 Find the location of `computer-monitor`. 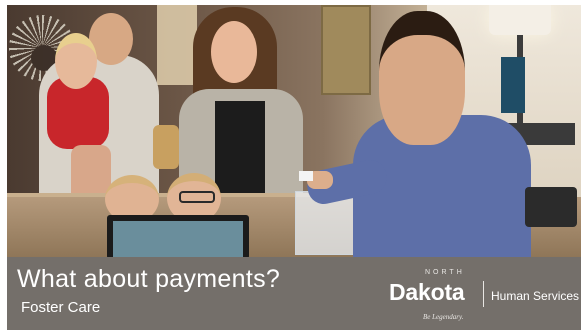

computer-monitor is located at coordinates (178, 236).